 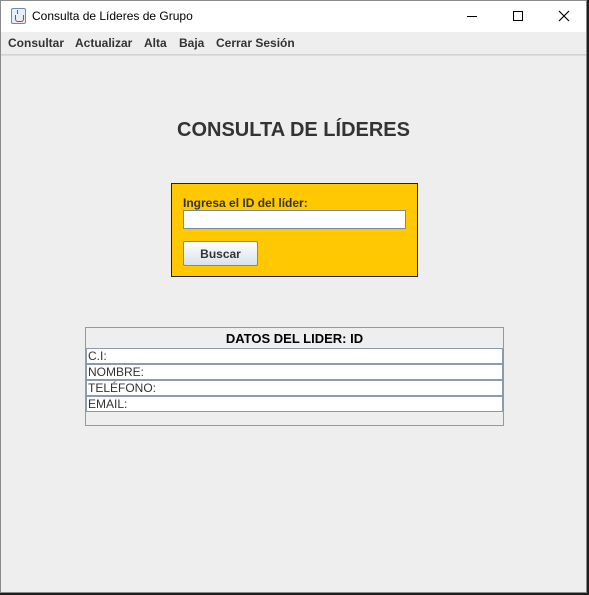 I want to click on close-icon, so click(x=564, y=16).